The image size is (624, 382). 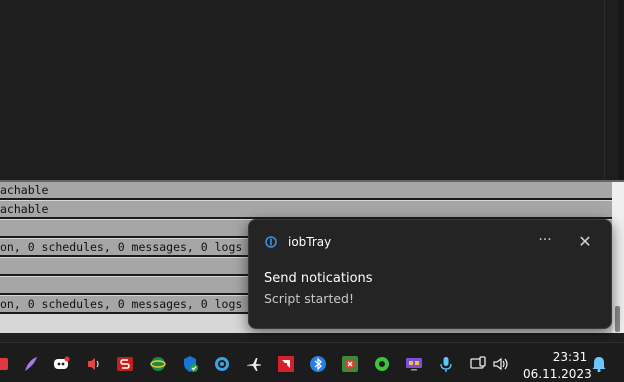 What do you see at coordinates (621, 90) in the screenshot?
I see `editor-scrollbar` at bounding box center [621, 90].